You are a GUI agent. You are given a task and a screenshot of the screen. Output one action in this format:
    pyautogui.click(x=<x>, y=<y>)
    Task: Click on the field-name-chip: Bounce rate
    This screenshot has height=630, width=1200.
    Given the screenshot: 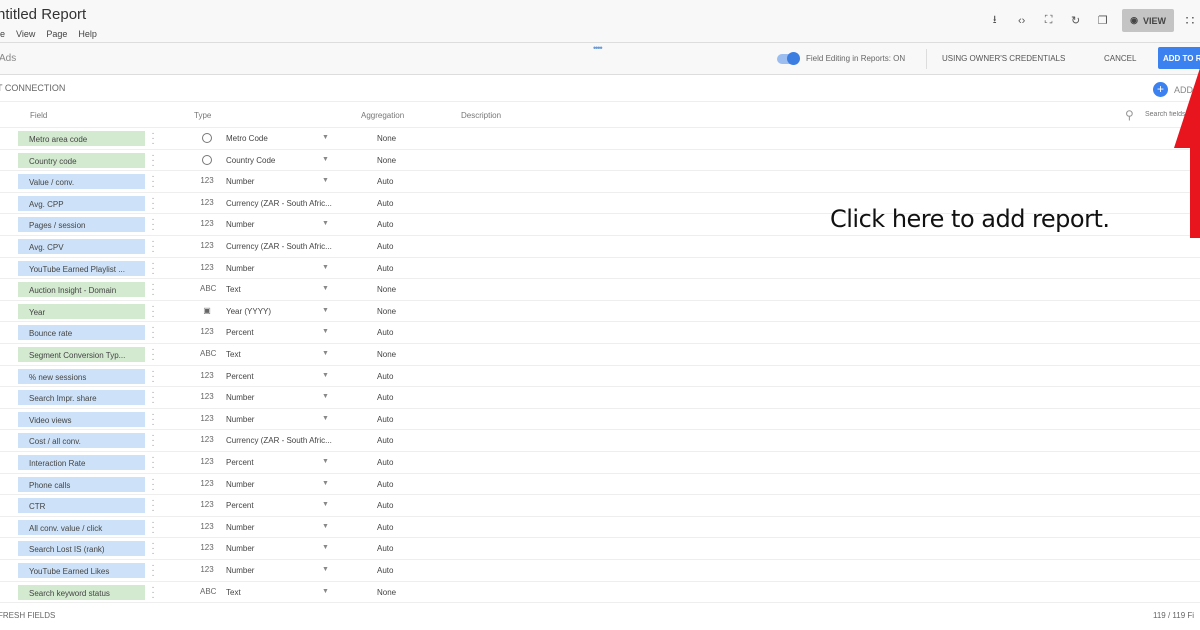 What is the action you would take?
    pyautogui.click(x=81, y=333)
    